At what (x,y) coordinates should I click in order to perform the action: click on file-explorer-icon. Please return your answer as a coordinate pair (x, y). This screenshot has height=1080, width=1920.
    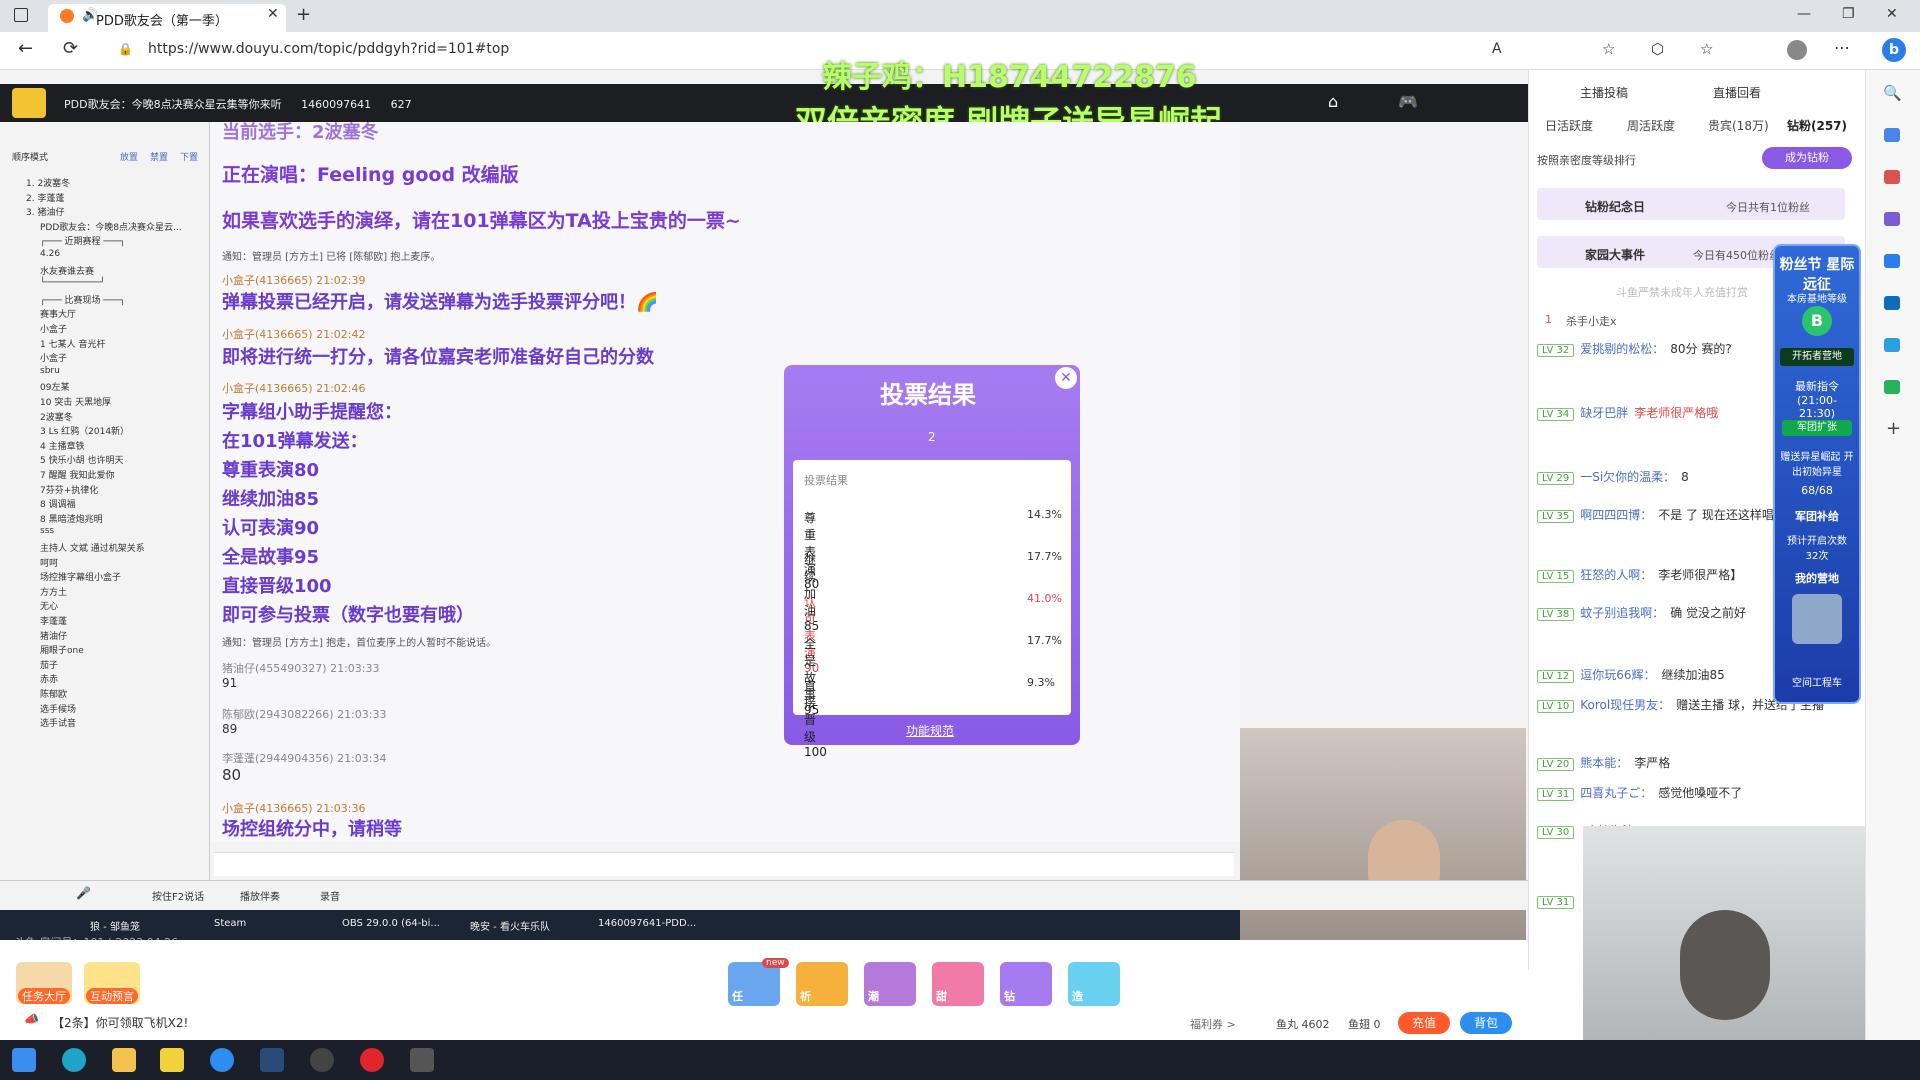
    Looking at the image, I should click on (124, 1060).